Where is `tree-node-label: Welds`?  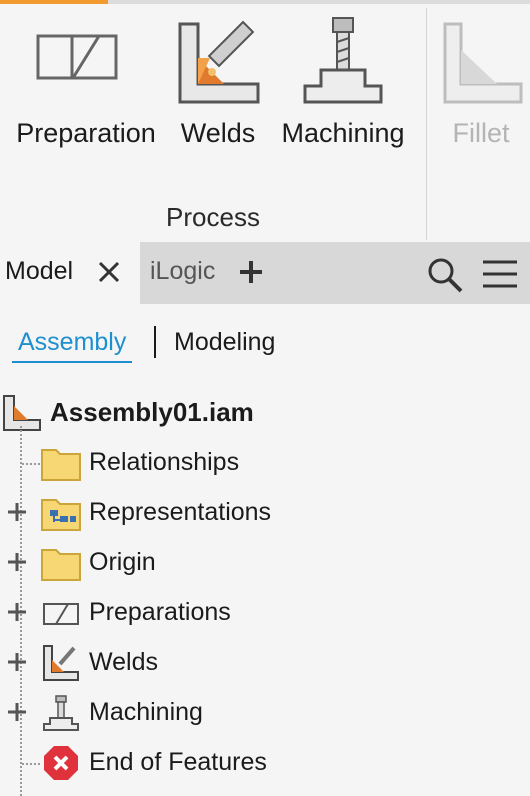 tree-node-label: Welds is located at coordinates (124, 662).